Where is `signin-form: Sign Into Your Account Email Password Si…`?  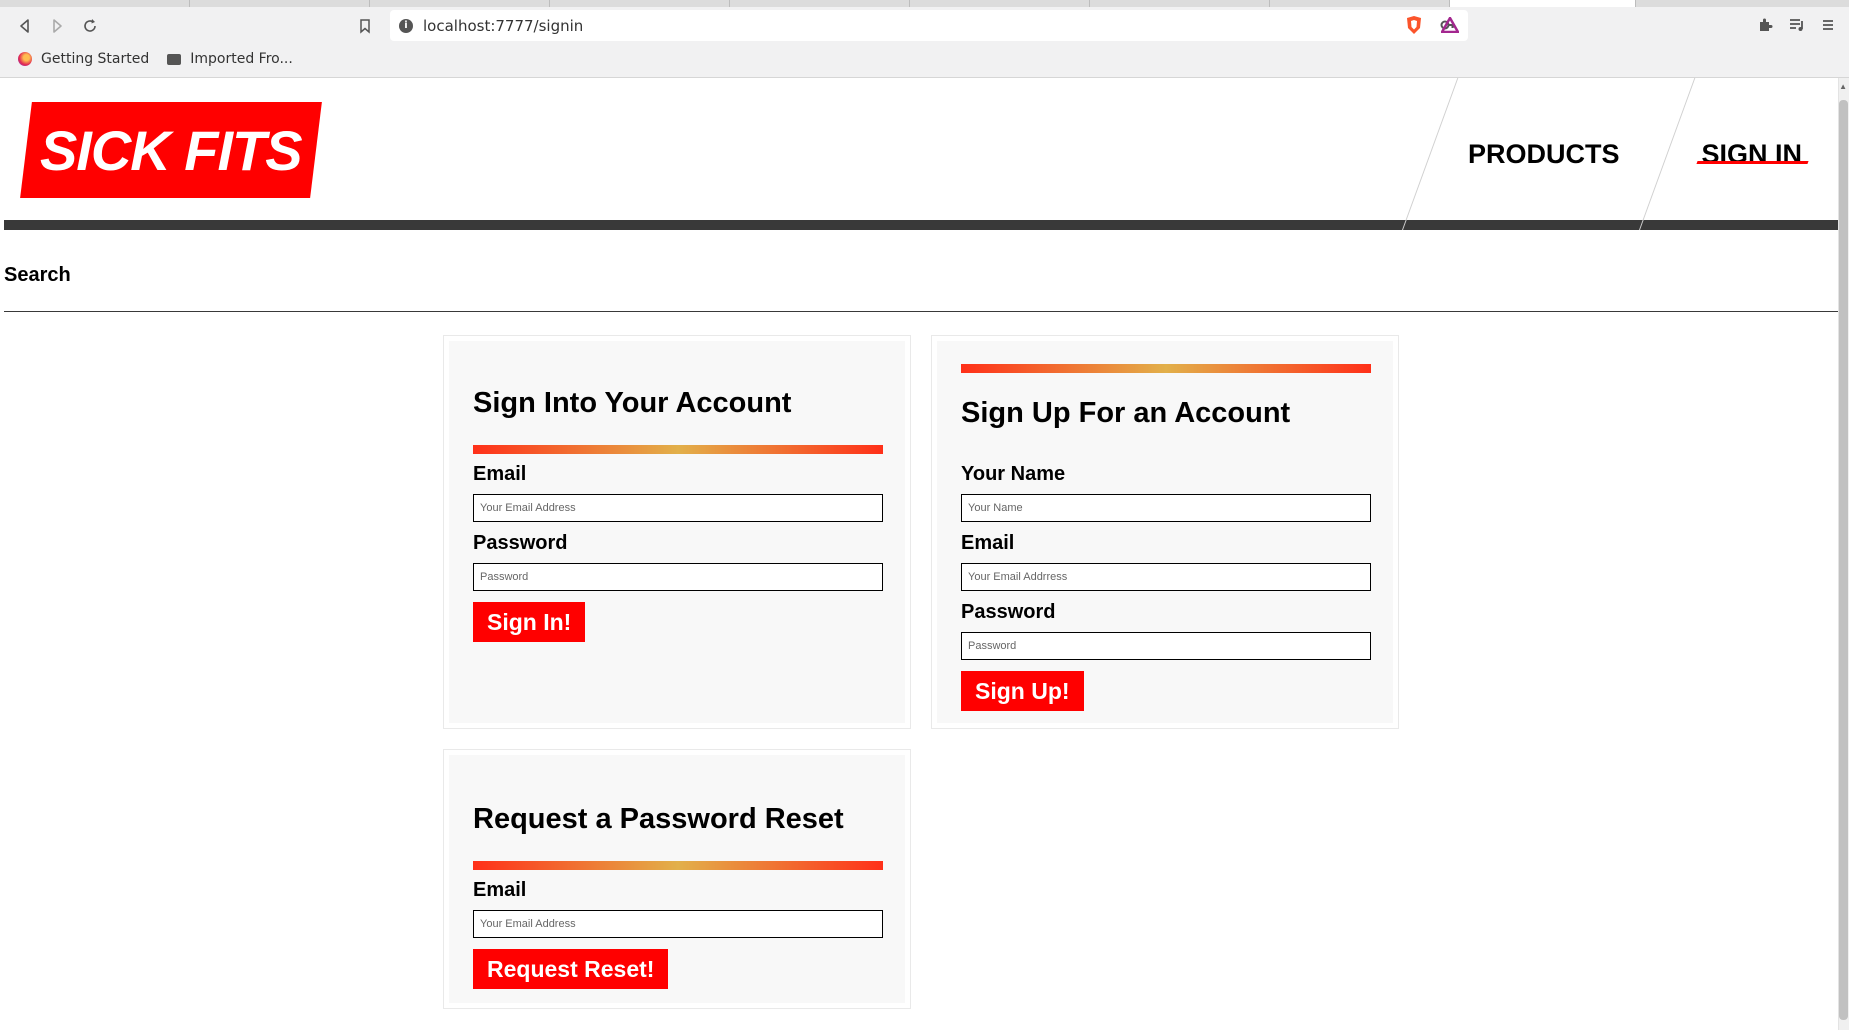
signin-form: Sign Into Your Account Email Password Si… is located at coordinates (677, 532).